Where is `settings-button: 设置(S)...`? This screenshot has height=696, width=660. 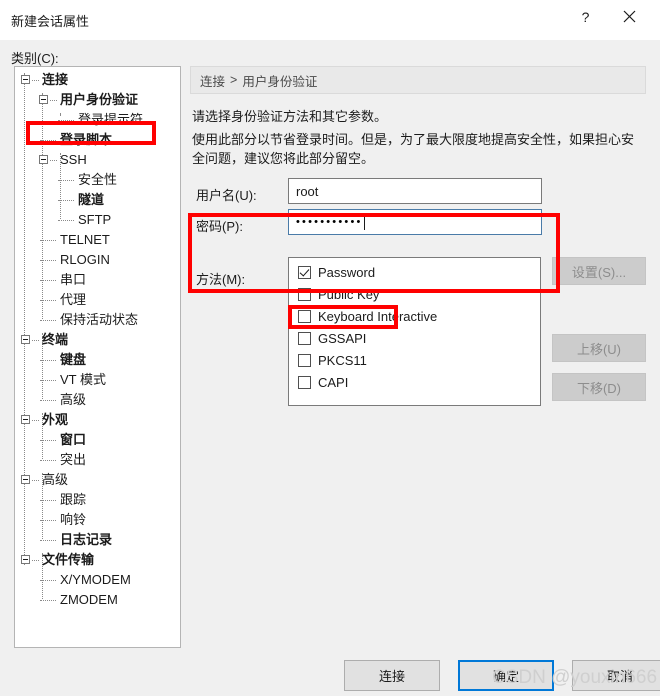 settings-button: 设置(S)... is located at coordinates (599, 271).